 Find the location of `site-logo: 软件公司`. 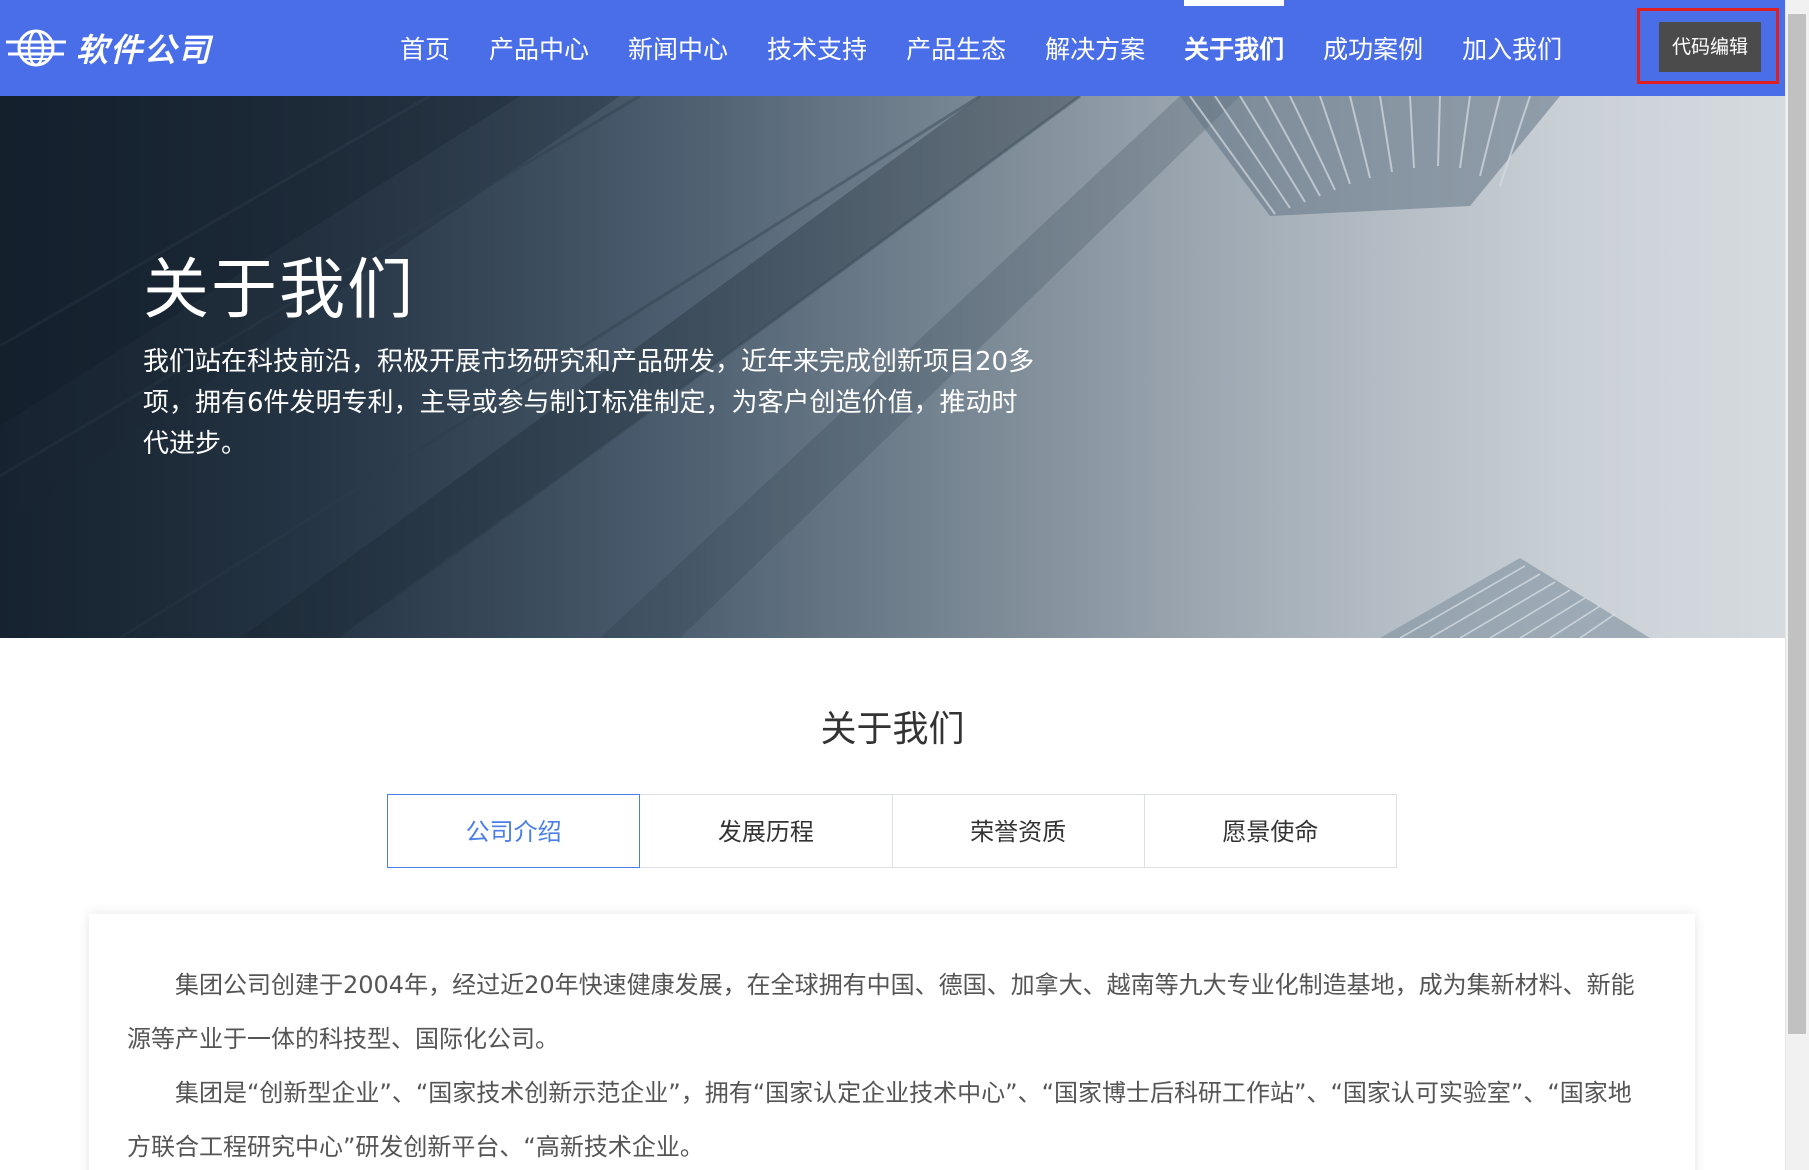

site-logo: 软件公司 is located at coordinates (108, 48).